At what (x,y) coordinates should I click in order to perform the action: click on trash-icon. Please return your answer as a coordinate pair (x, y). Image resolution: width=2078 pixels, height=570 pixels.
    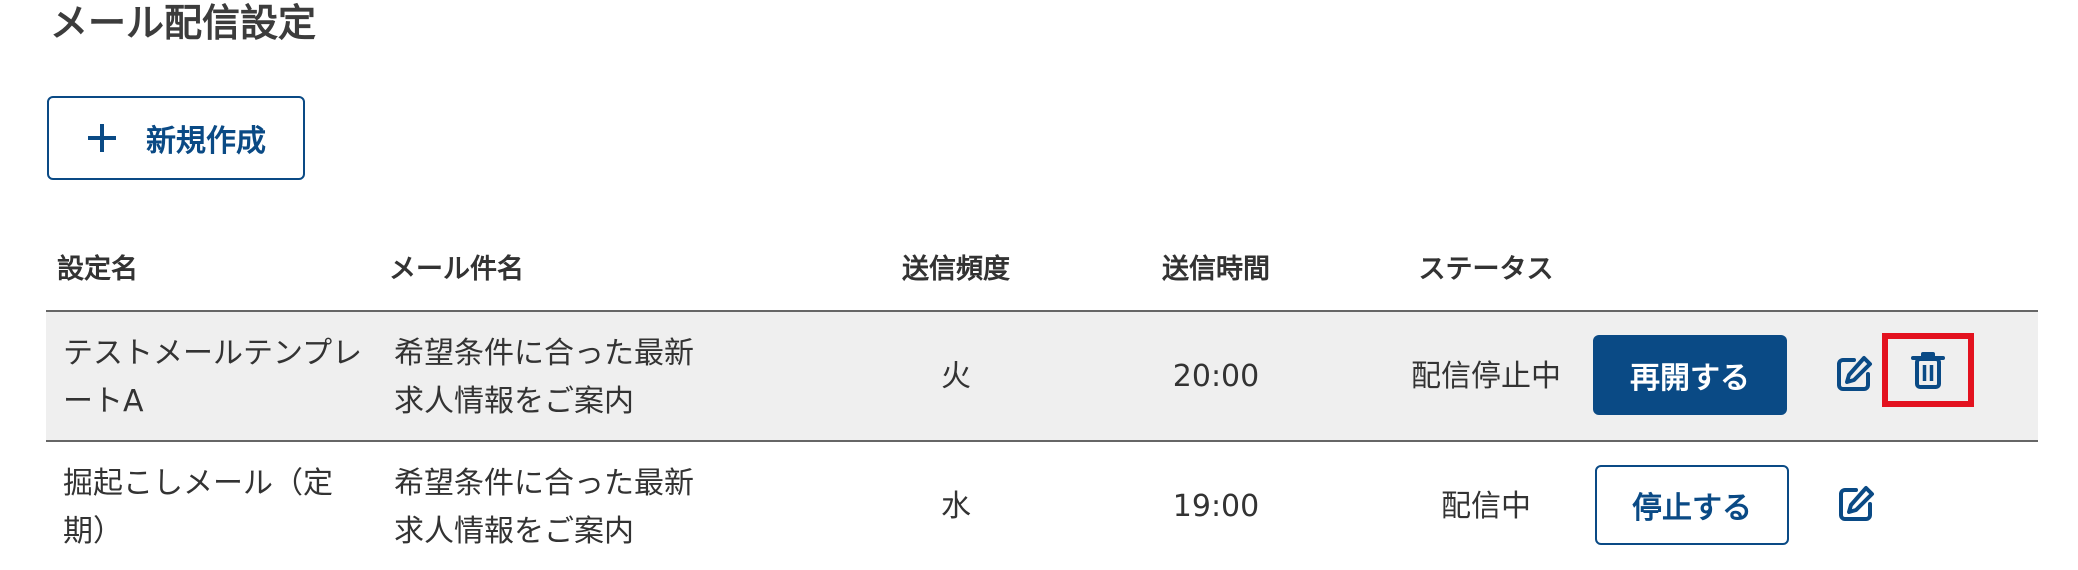
    Looking at the image, I should click on (1928, 370).